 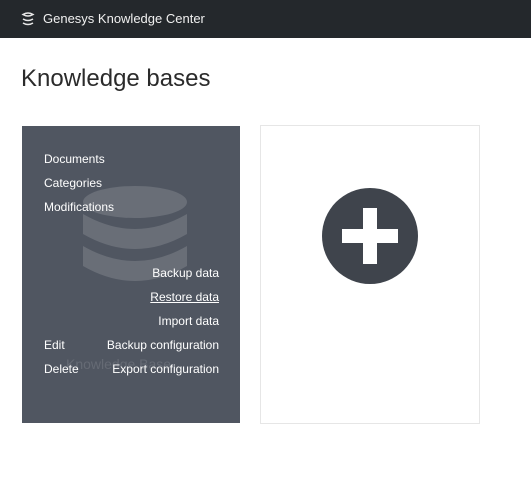 What do you see at coordinates (28, 19) in the screenshot?
I see `genesys-logo-icon` at bounding box center [28, 19].